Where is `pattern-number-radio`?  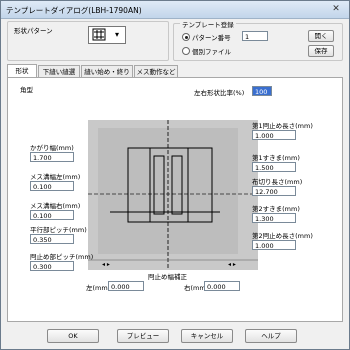
pattern-number-radio is located at coordinates (186, 37).